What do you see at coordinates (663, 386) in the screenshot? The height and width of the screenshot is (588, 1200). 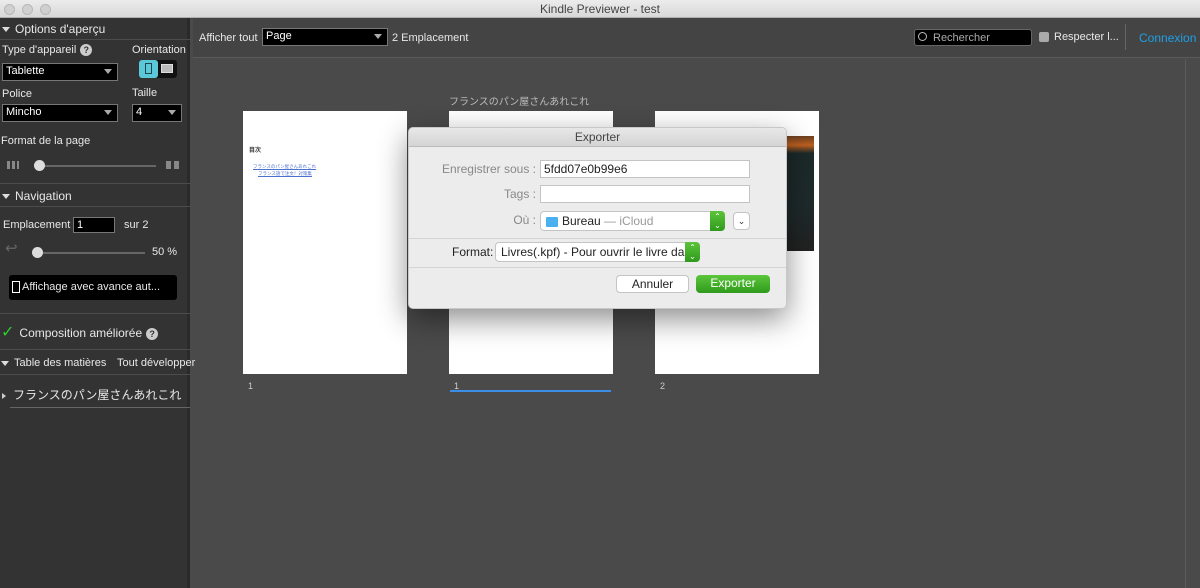 I see `page-label: 2` at bounding box center [663, 386].